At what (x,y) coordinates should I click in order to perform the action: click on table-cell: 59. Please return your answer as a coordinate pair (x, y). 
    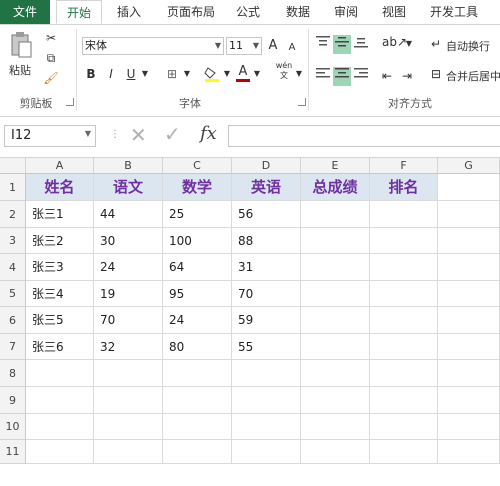
    Looking at the image, I should click on (266, 320).